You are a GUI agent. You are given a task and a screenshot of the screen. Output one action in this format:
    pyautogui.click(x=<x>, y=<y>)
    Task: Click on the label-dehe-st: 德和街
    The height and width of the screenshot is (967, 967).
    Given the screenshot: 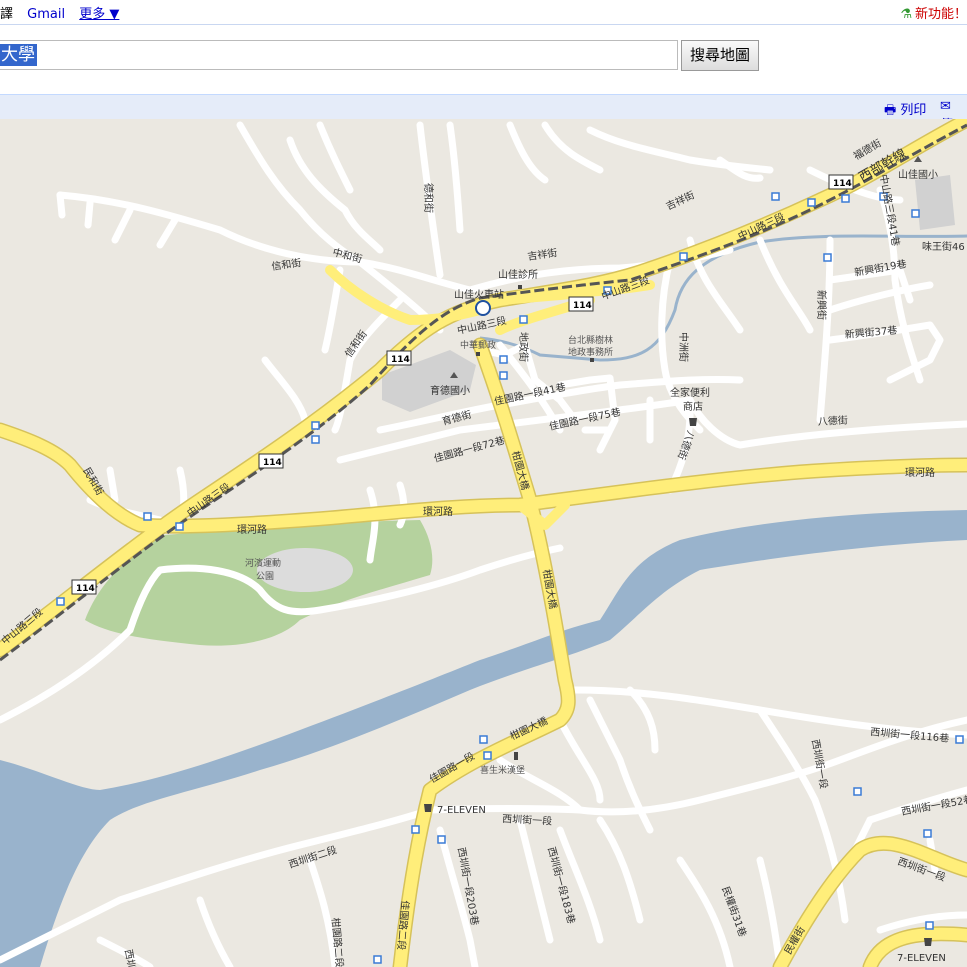 What is the action you would take?
    pyautogui.click(x=428, y=198)
    